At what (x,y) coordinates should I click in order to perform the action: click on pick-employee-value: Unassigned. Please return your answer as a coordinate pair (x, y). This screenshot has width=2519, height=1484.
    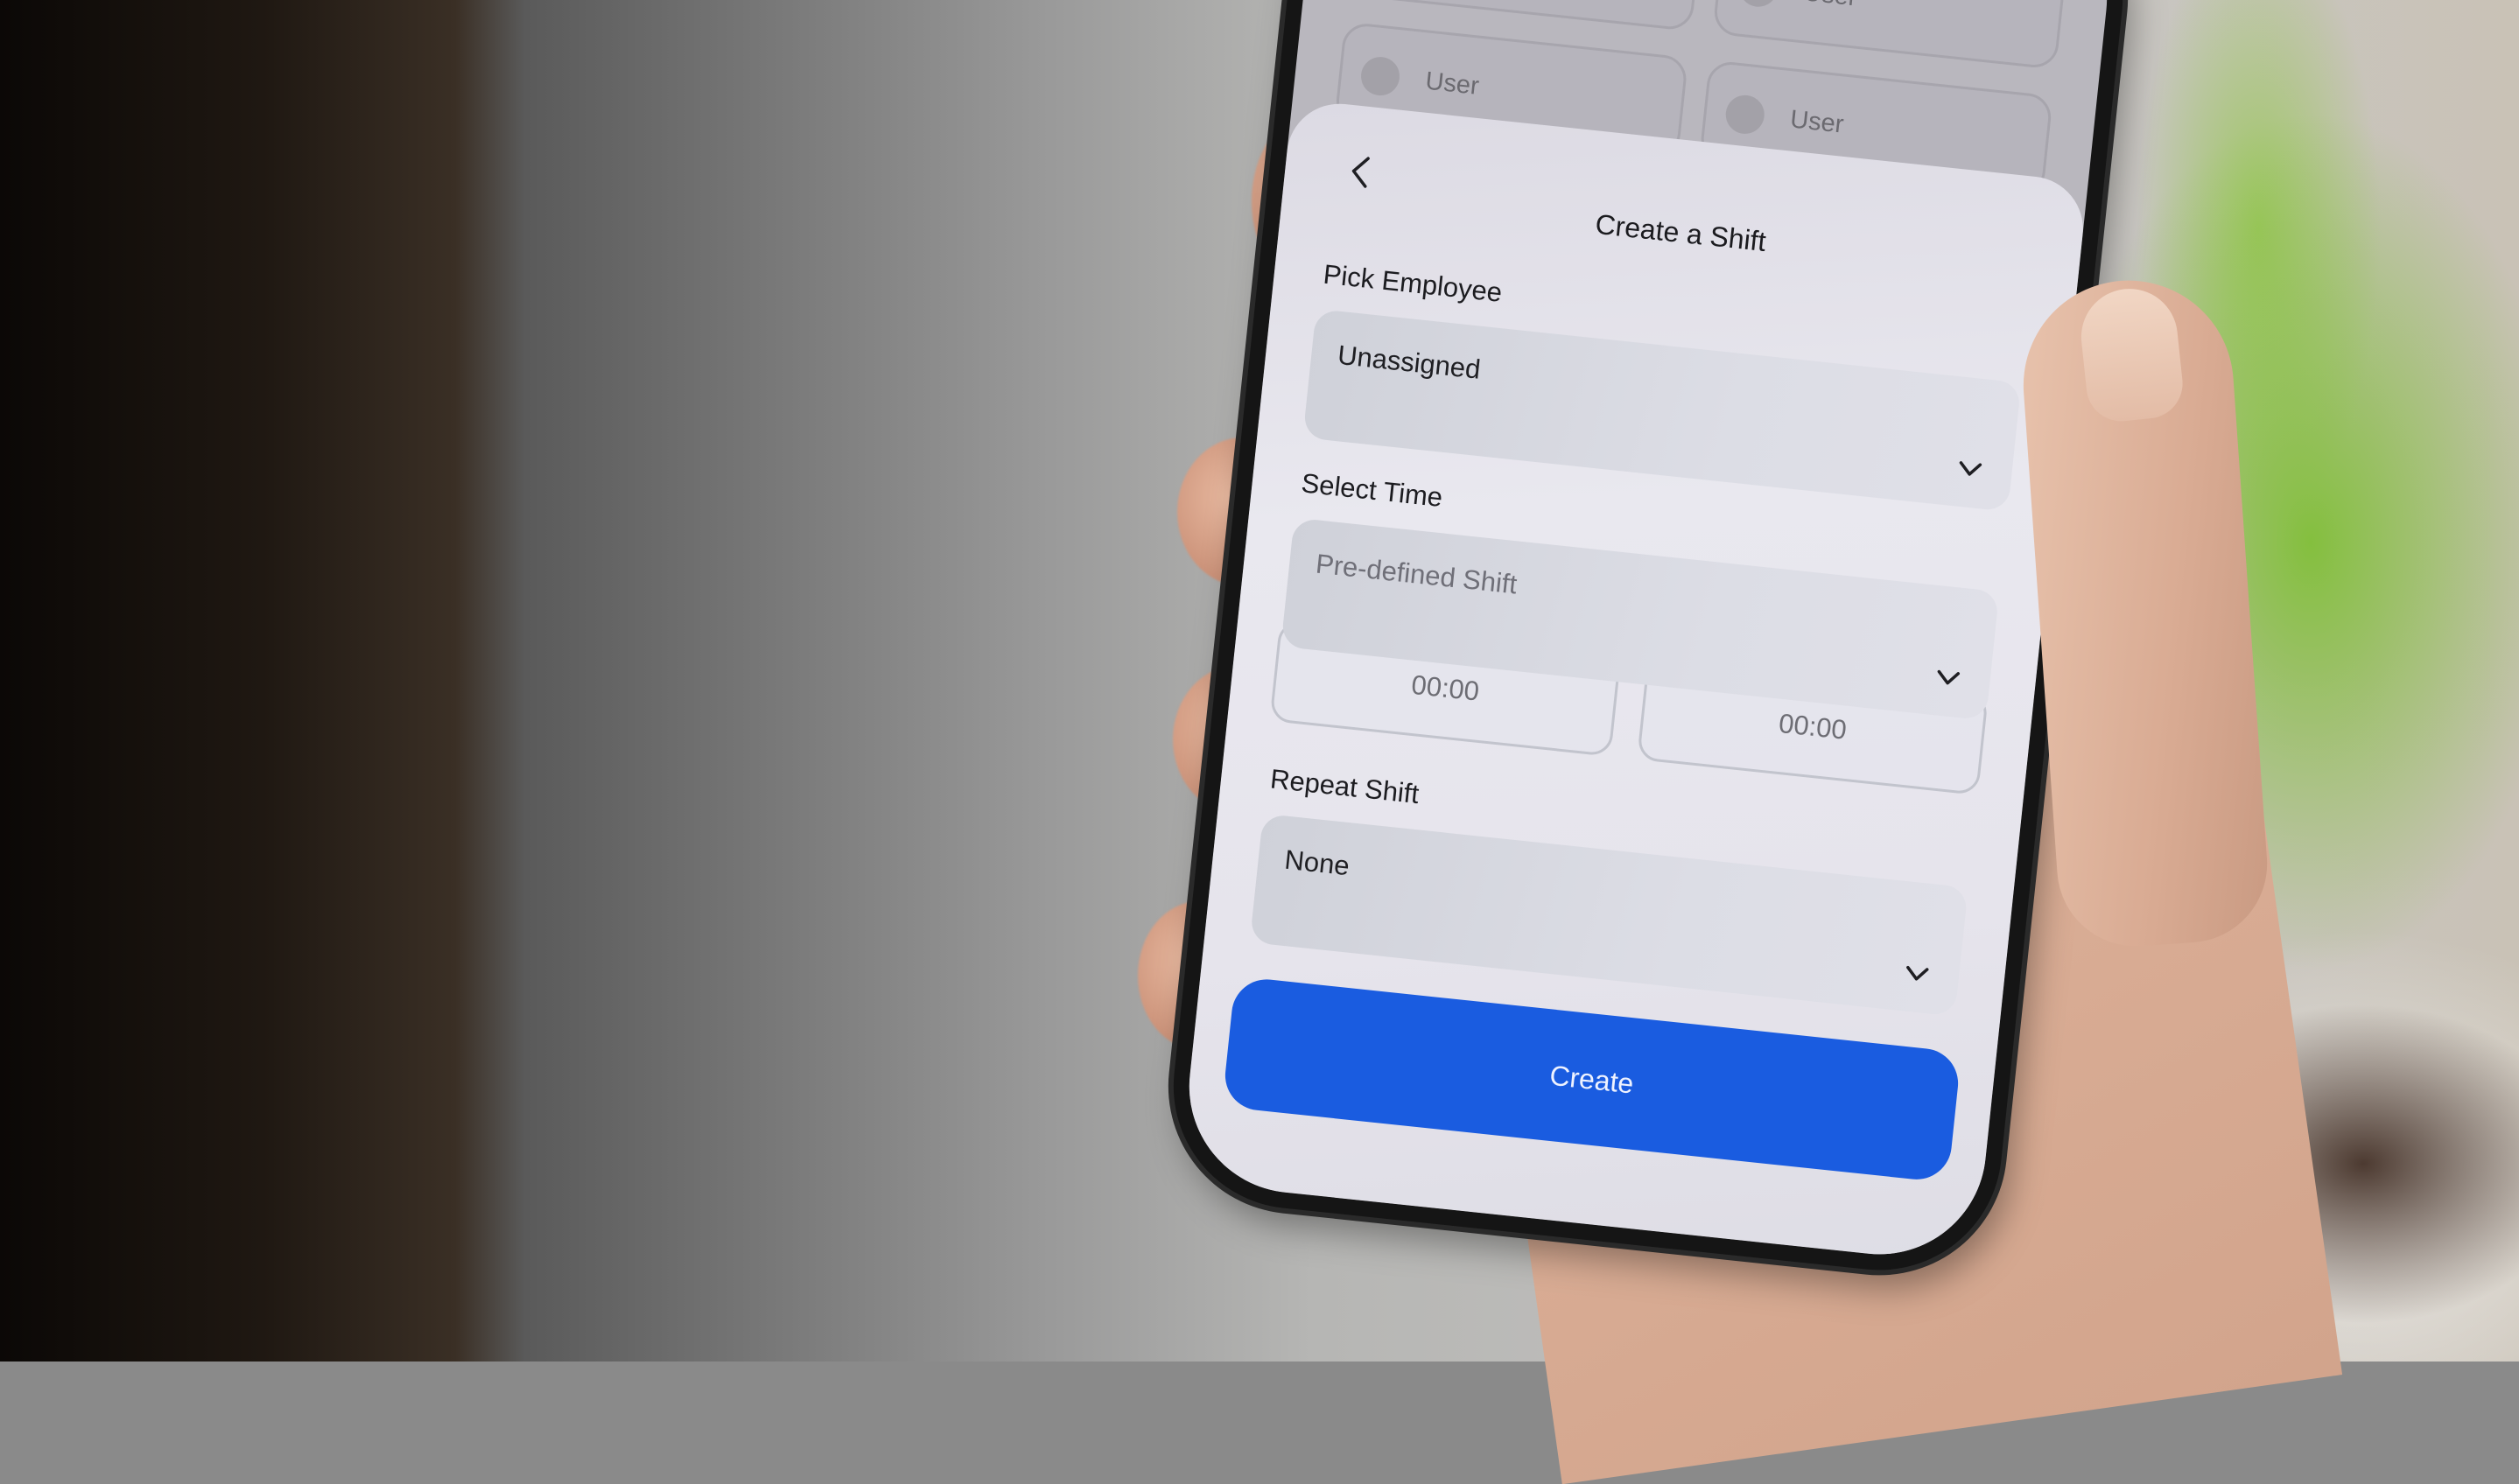
    Looking at the image, I should click on (1409, 362).